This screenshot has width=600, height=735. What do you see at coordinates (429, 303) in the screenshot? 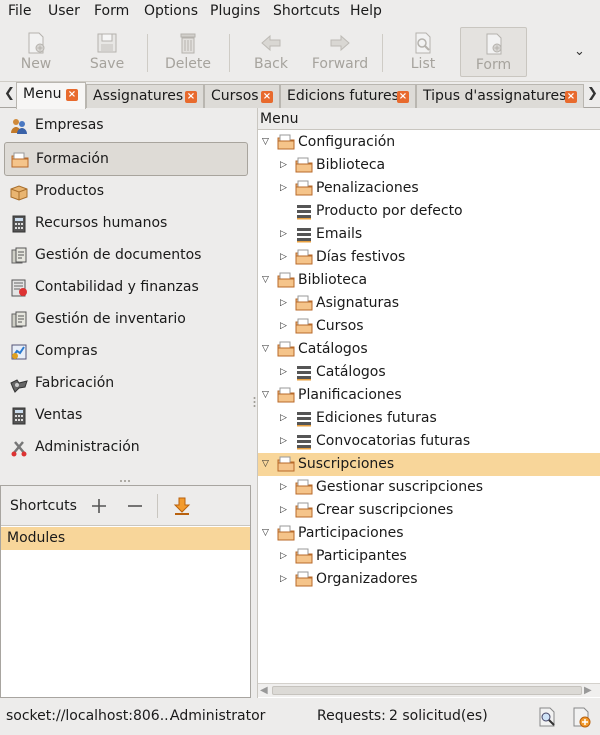
I see `tree-row: ▷ Asignaturas` at bounding box center [429, 303].